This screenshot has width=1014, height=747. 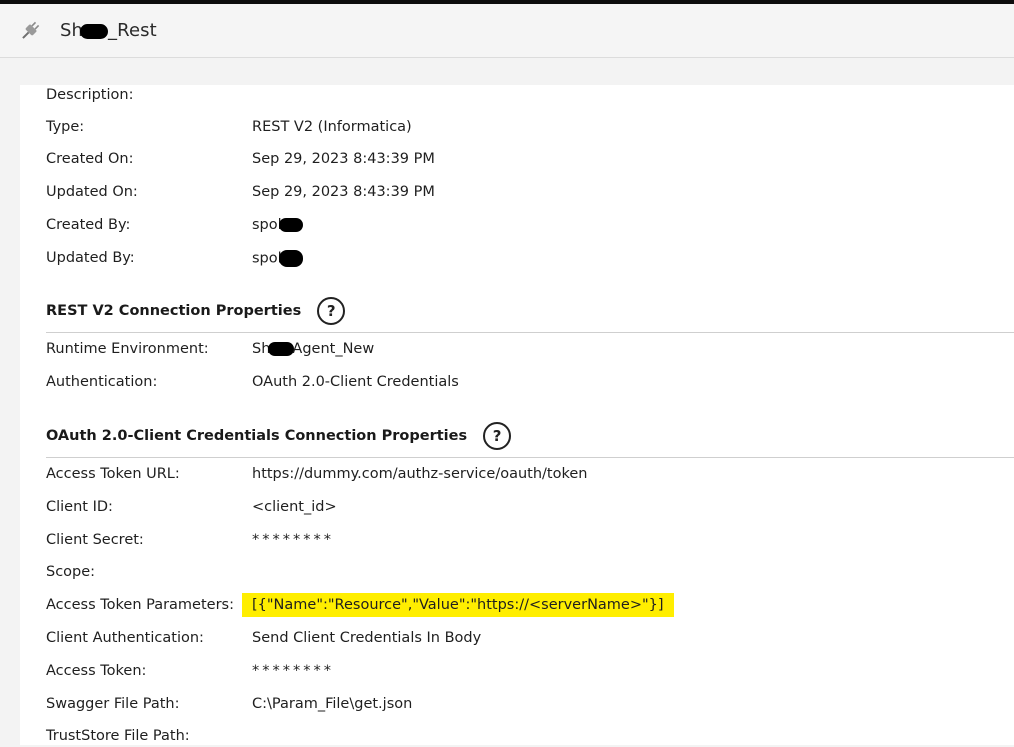 What do you see at coordinates (71, 572) in the screenshot?
I see `property-label: Scope:` at bounding box center [71, 572].